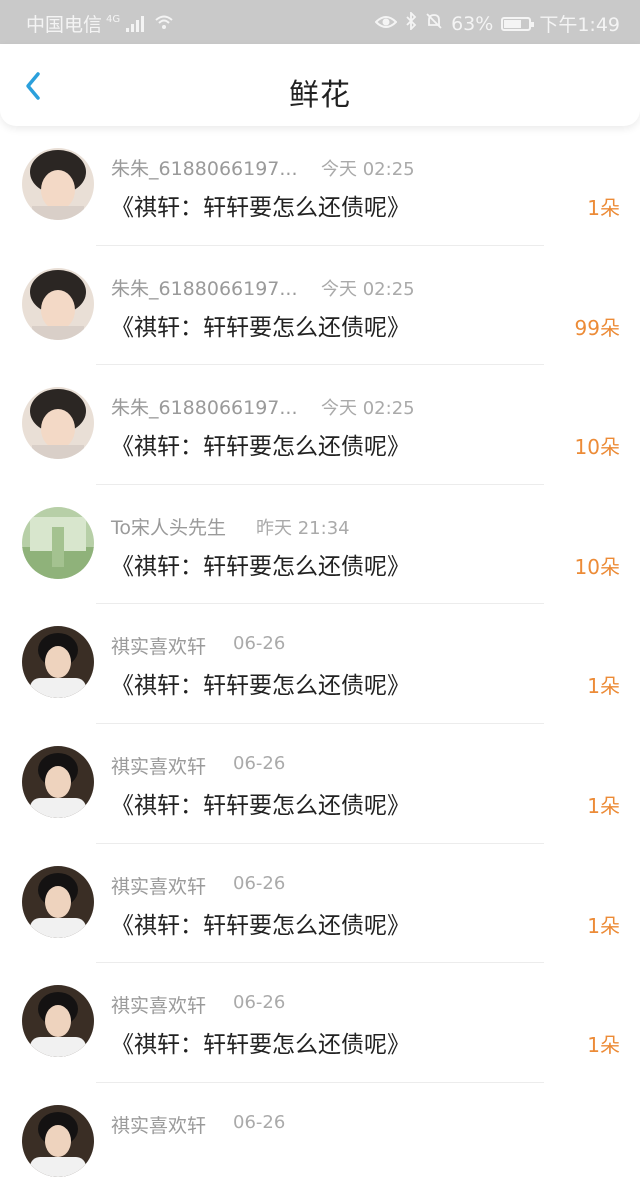 The width and height of the screenshot is (640, 1202). What do you see at coordinates (579, 25) in the screenshot?
I see `clock: 下午1:49` at bounding box center [579, 25].